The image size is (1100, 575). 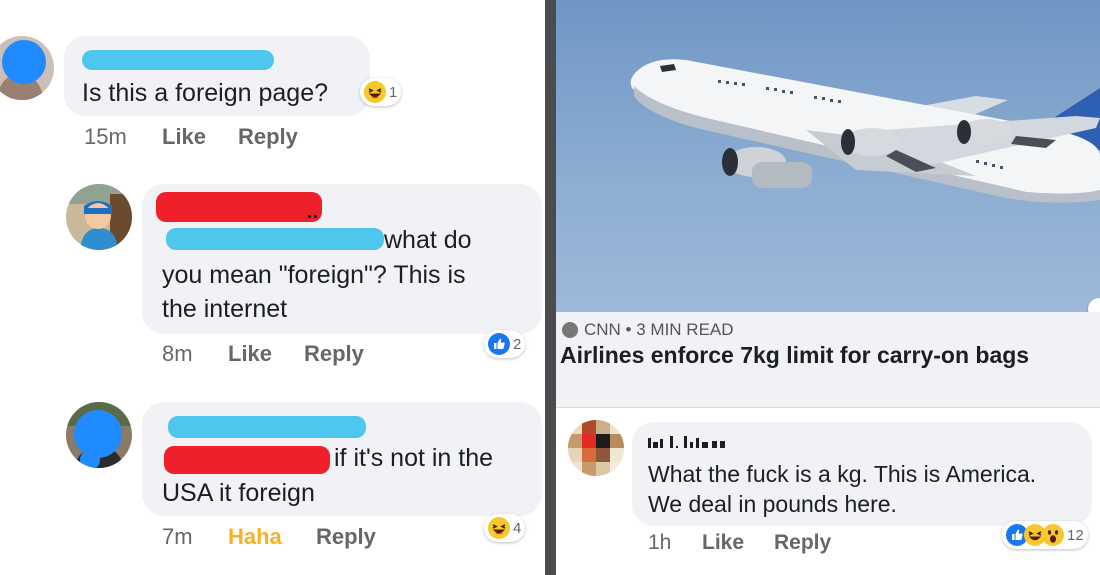 I want to click on reaction-summary: 2, so click(x=505, y=344).